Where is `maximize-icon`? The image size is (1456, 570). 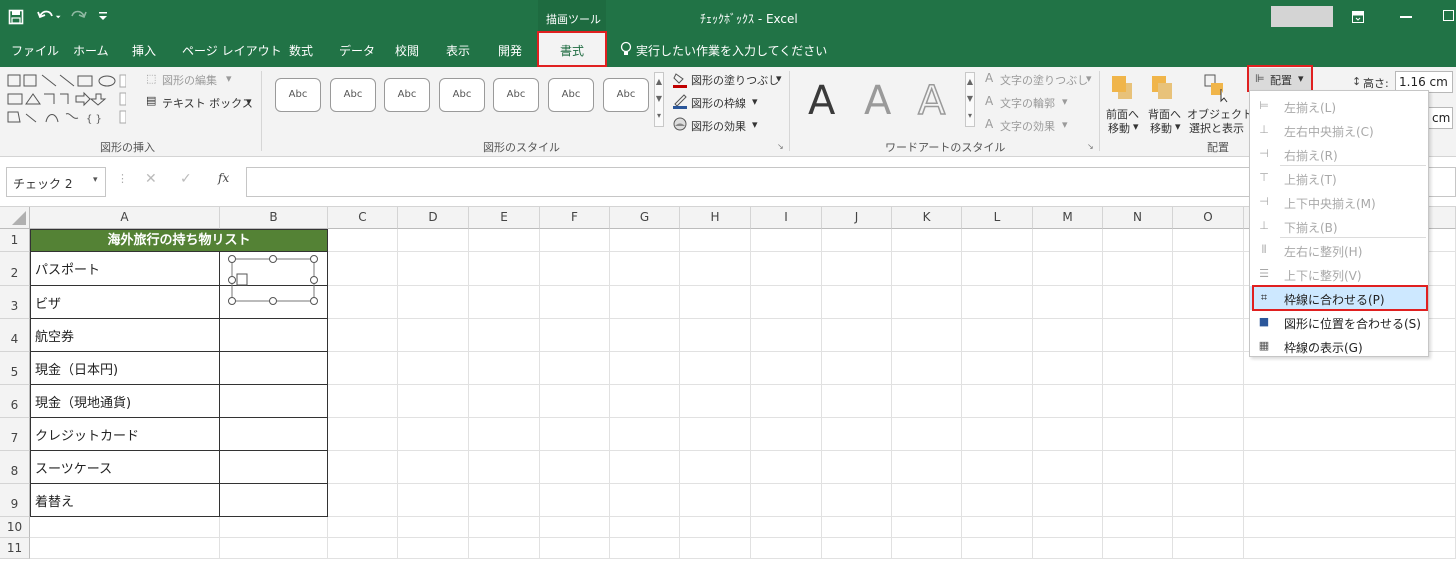
maximize-icon is located at coordinates (1448, 15).